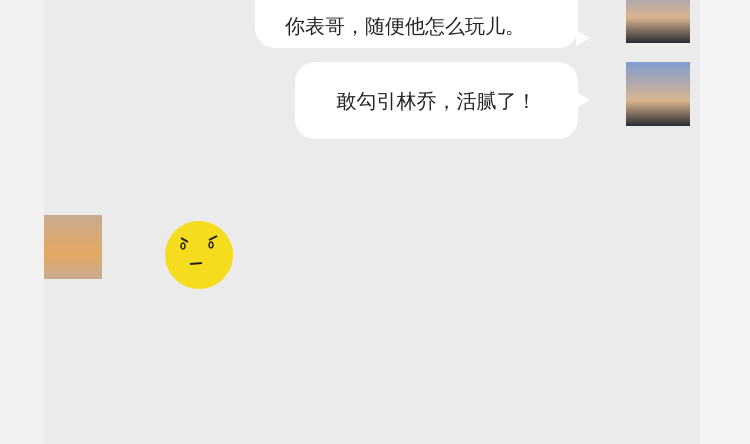 The width and height of the screenshot is (750, 444). I want to click on annoyed-face-sticker-icon, so click(199, 255).